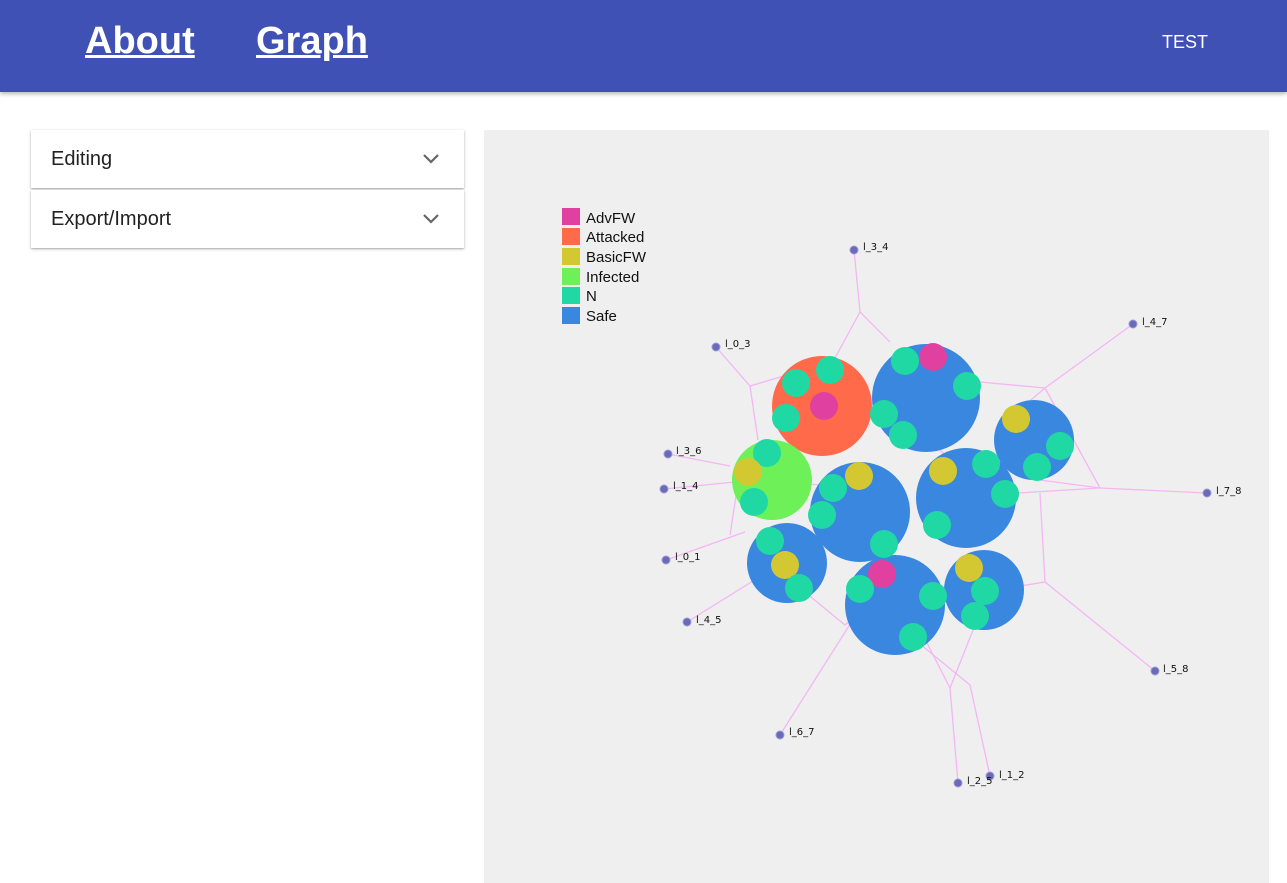  What do you see at coordinates (876, 247) in the screenshot?
I see `link-label: l_3_4` at bounding box center [876, 247].